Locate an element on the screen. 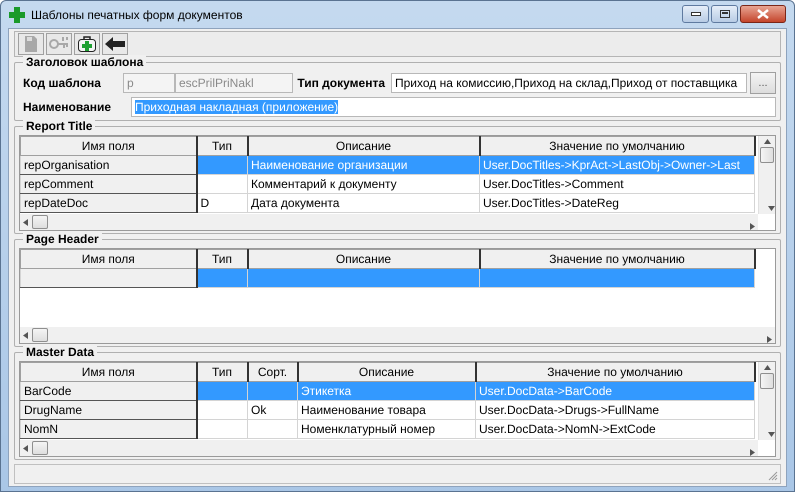 Image resolution: width=795 pixels, height=492 pixels. group-title: Report Title is located at coordinates (59, 126).